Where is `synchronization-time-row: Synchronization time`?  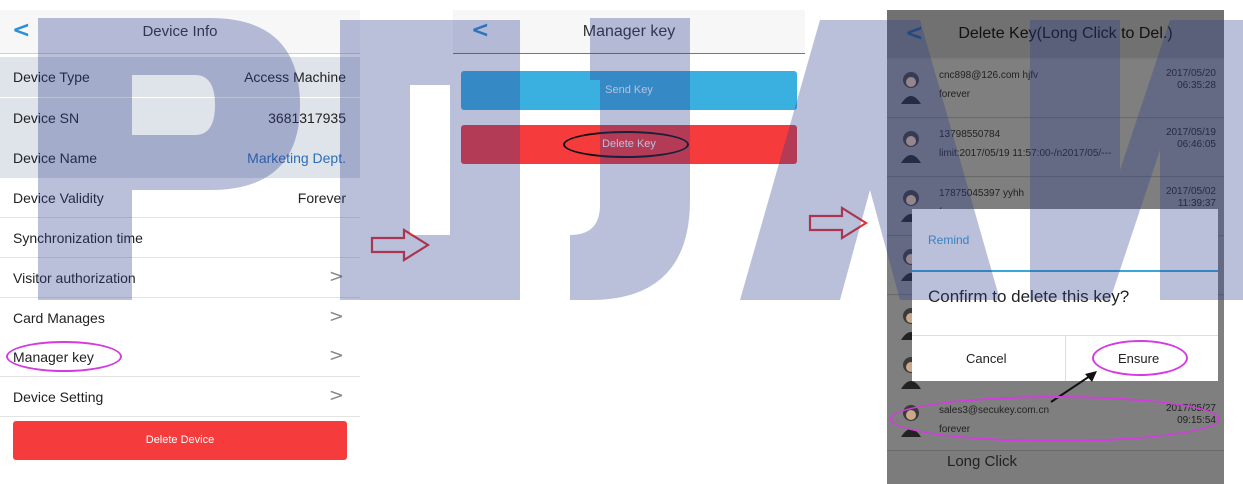 synchronization-time-row: Synchronization time is located at coordinates (180, 238).